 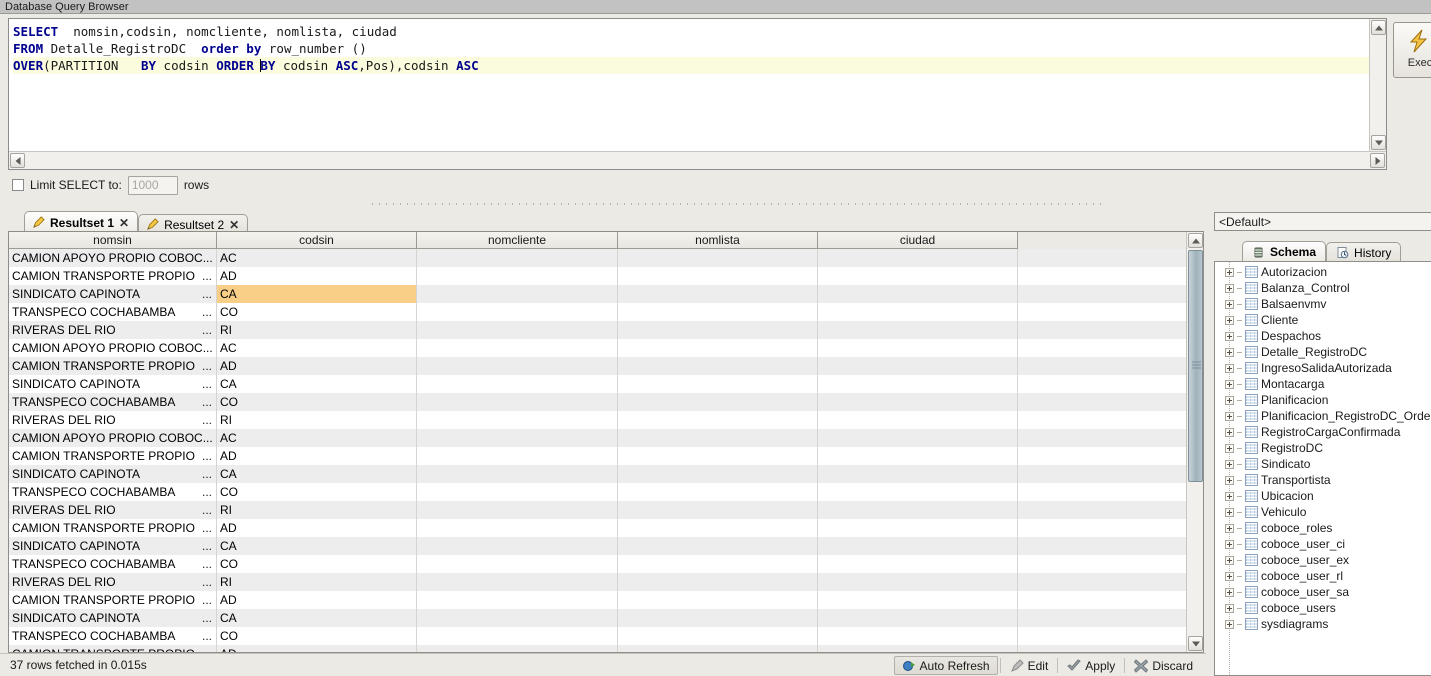 I want to click on schema-tree-item: Montacarga, so click(x=1323, y=384).